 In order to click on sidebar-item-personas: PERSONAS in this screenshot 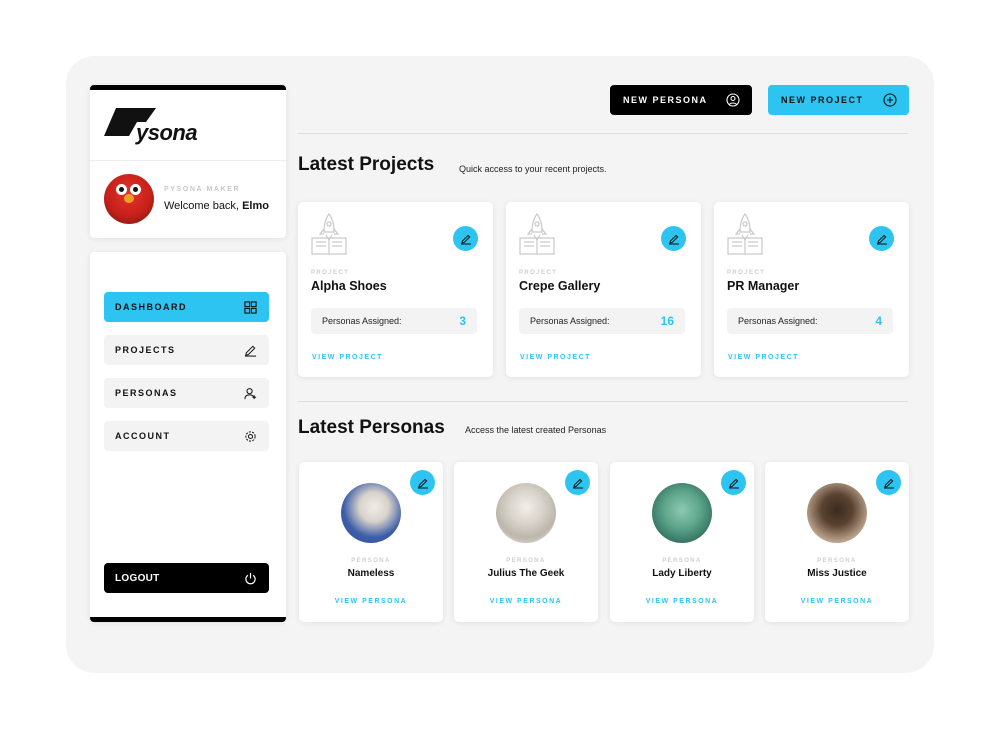, I will do `click(186, 393)`.